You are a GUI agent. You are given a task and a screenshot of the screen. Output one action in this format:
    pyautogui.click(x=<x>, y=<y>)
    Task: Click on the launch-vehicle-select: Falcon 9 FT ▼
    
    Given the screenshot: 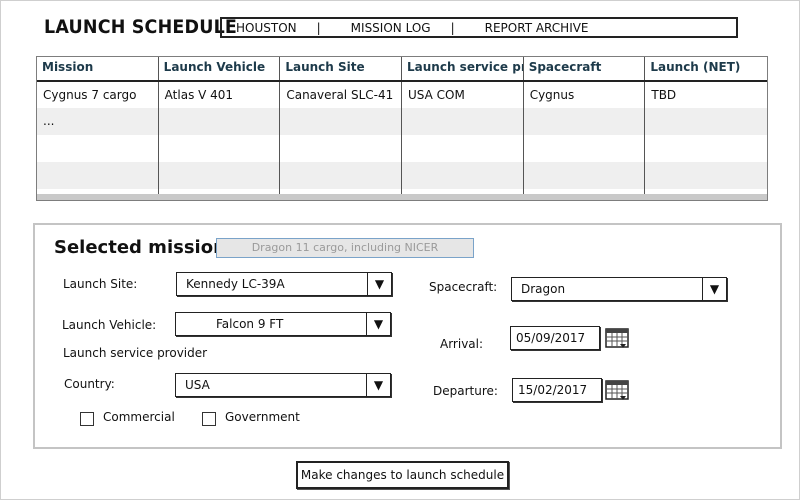 What is the action you would take?
    pyautogui.click(x=283, y=324)
    